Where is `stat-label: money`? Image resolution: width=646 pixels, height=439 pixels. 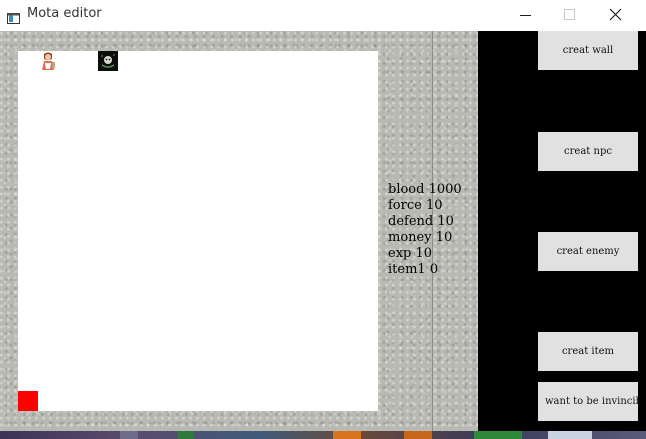 stat-label: money is located at coordinates (410, 237).